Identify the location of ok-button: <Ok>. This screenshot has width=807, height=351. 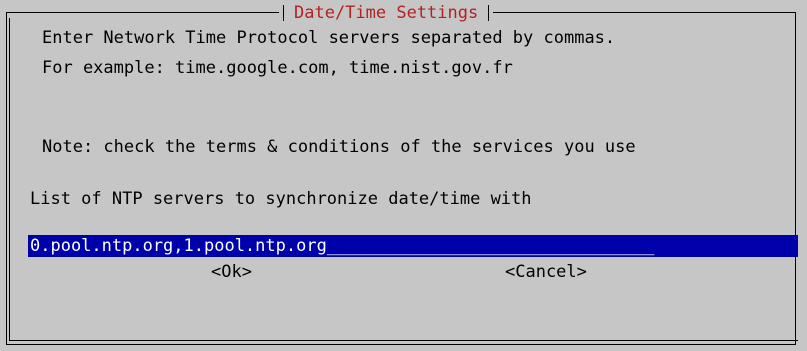
(231, 272).